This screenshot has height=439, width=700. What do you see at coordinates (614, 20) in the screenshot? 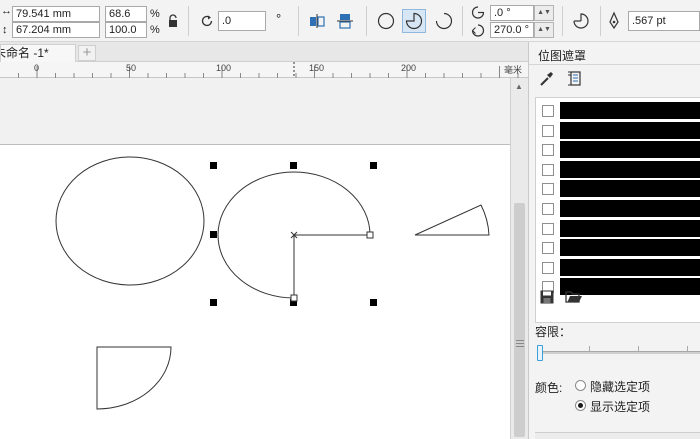
I see `pen-nib-icon` at bounding box center [614, 20].